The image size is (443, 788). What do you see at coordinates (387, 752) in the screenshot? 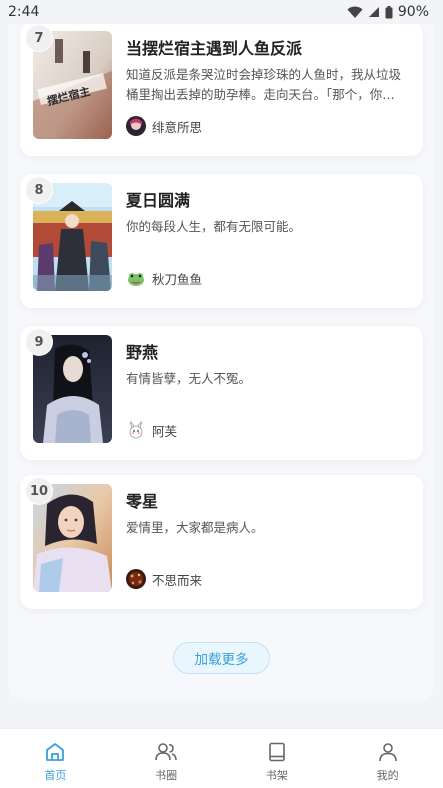
I see `person-icon` at bounding box center [387, 752].